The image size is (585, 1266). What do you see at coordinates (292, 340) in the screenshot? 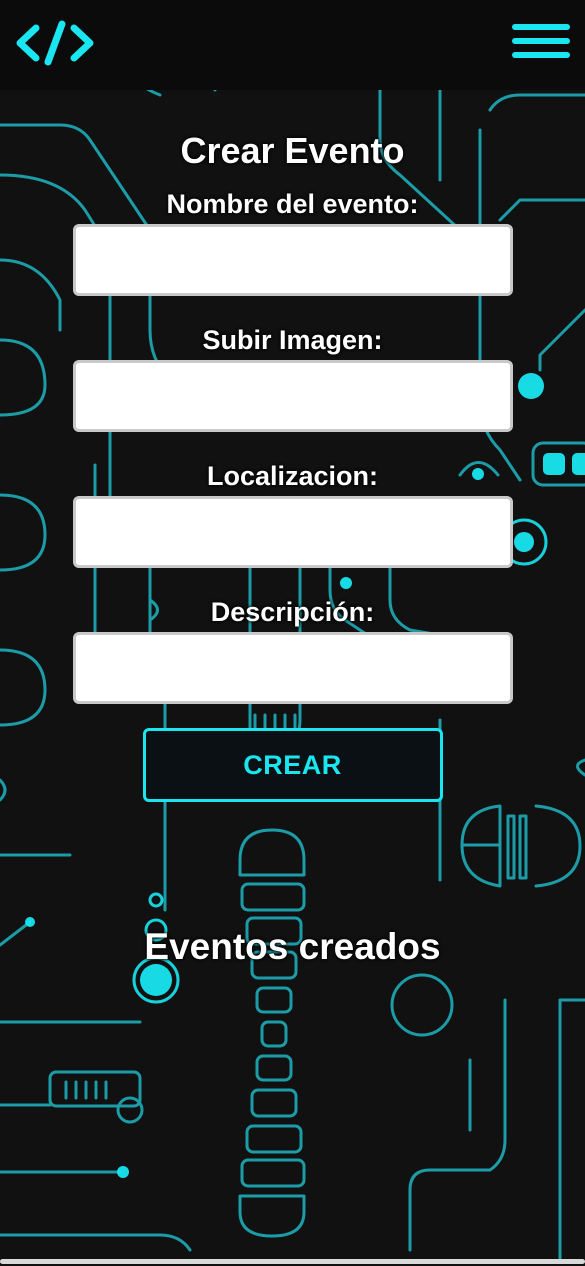
I see `upload-image-label: Subir Imagen:` at bounding box center [292, 340].